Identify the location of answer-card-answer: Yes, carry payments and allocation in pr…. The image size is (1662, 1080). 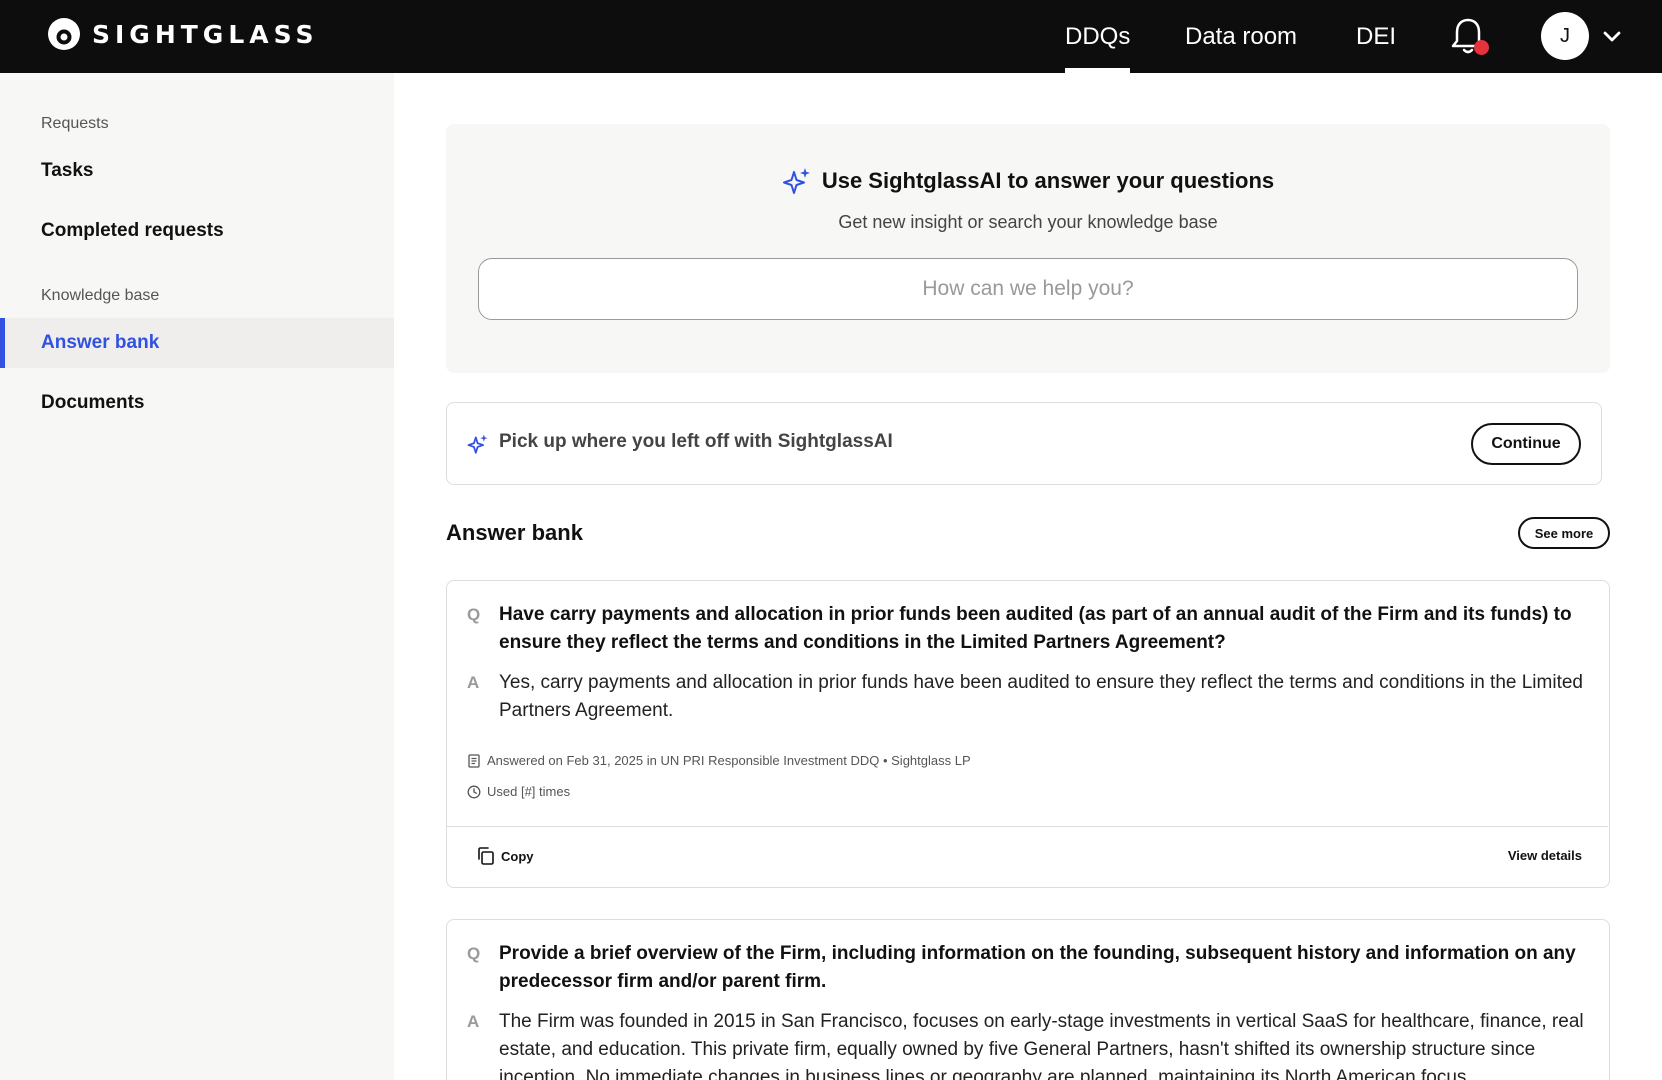
(1041, 696).